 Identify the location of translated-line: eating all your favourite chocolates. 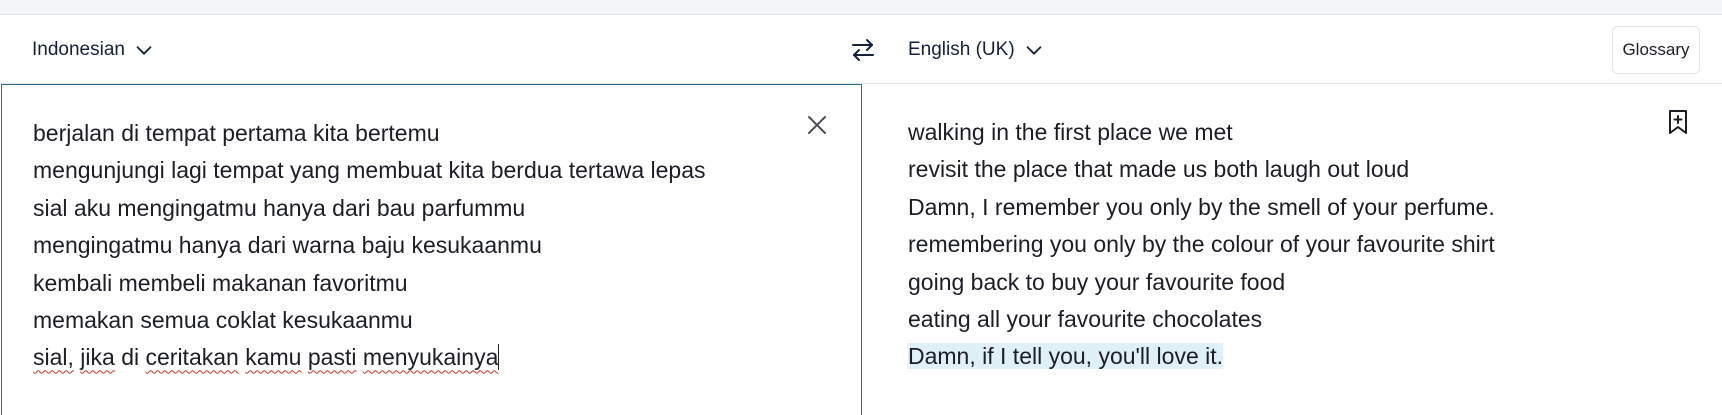
(1201, 319).